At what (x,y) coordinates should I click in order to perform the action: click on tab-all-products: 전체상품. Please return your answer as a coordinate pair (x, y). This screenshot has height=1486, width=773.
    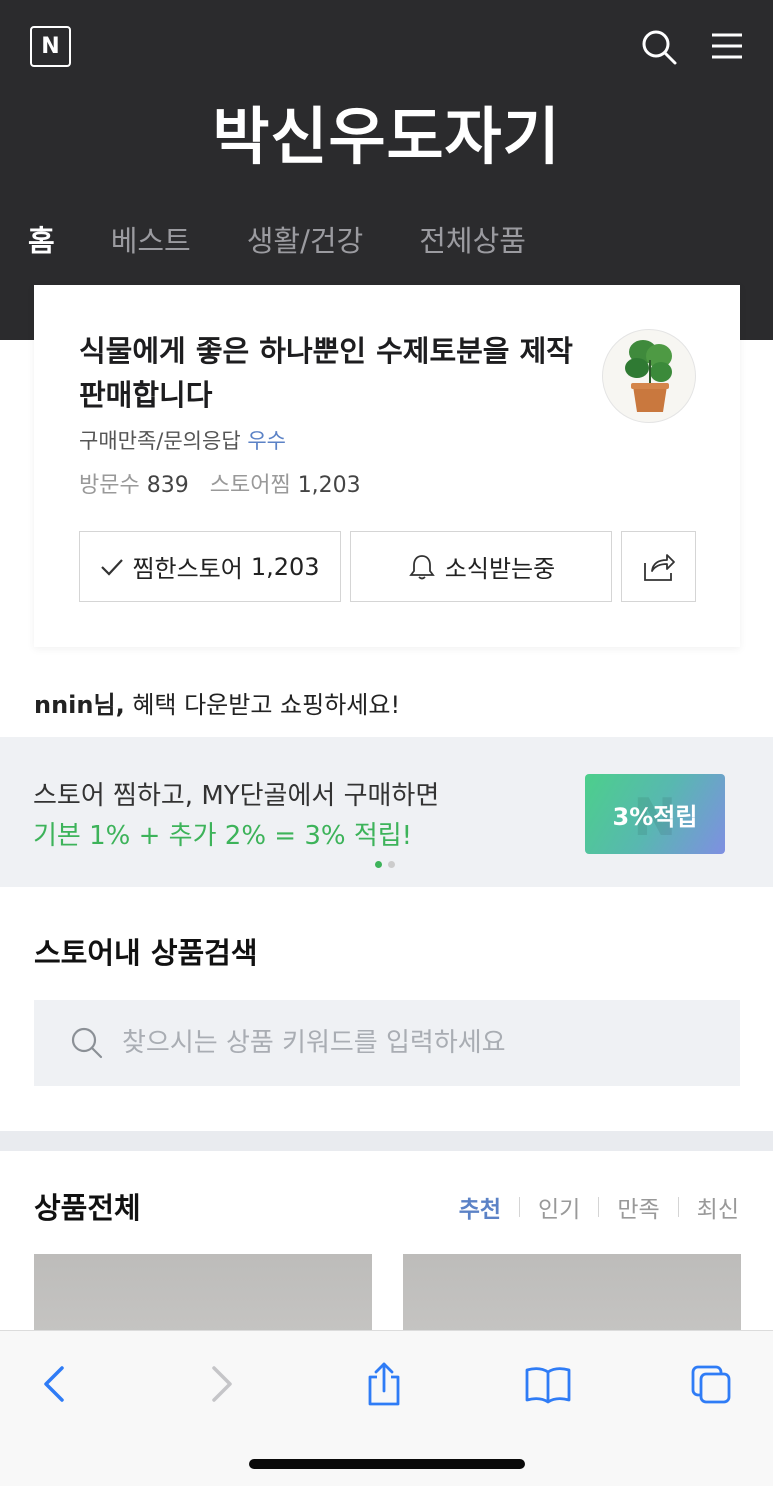
    Looking at the image, I should click on (472, 239).